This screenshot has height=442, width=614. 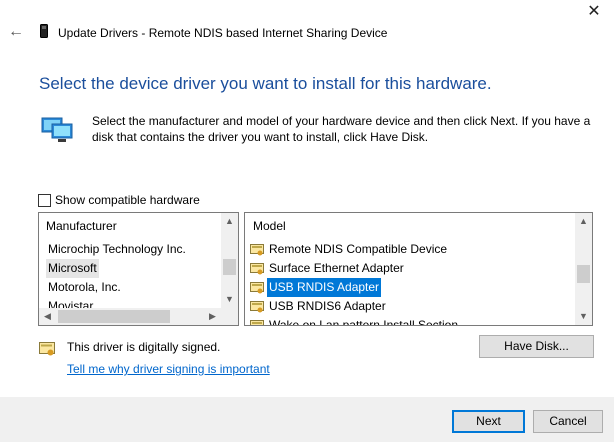 I want to click on list-item: Microchip Technology Inc., so click(x=130, y=249).